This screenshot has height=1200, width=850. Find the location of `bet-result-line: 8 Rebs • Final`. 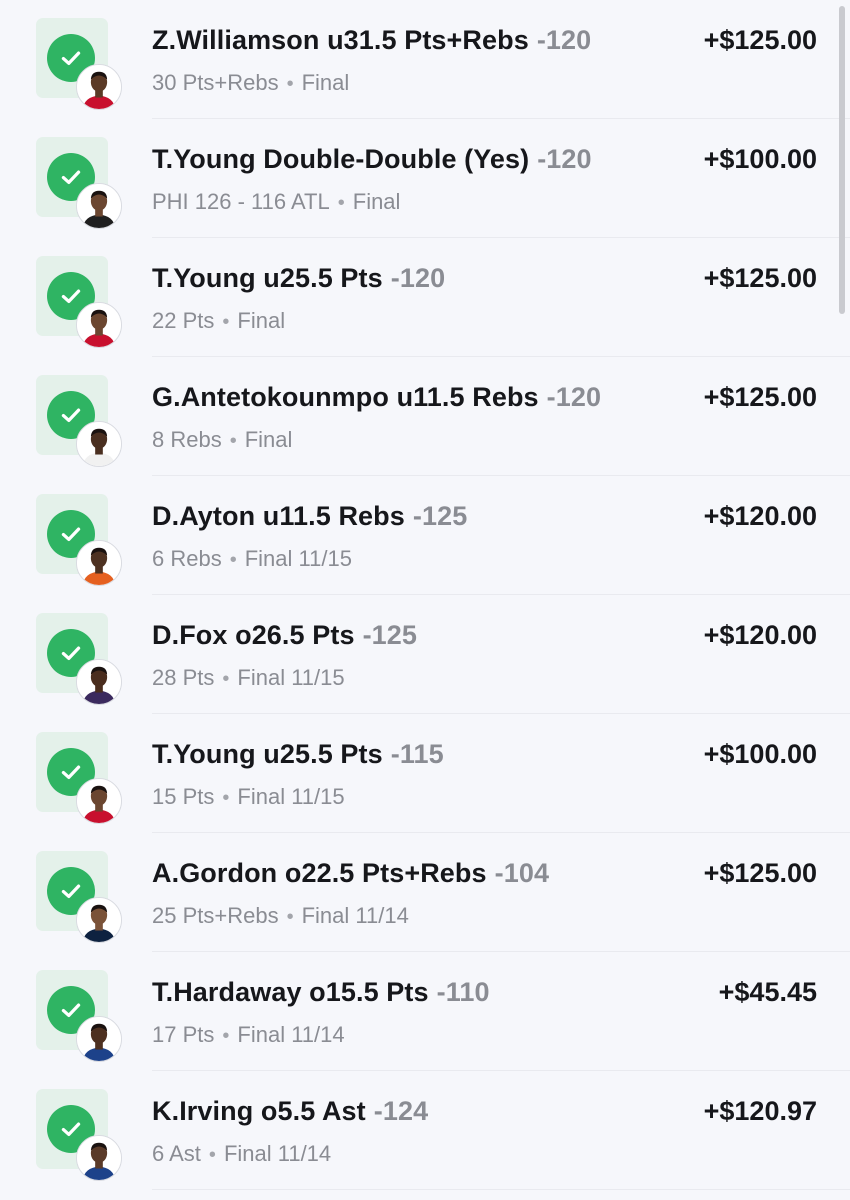

bet-result-line: 8 Rebs • Final is located at coordinates (222, 440).